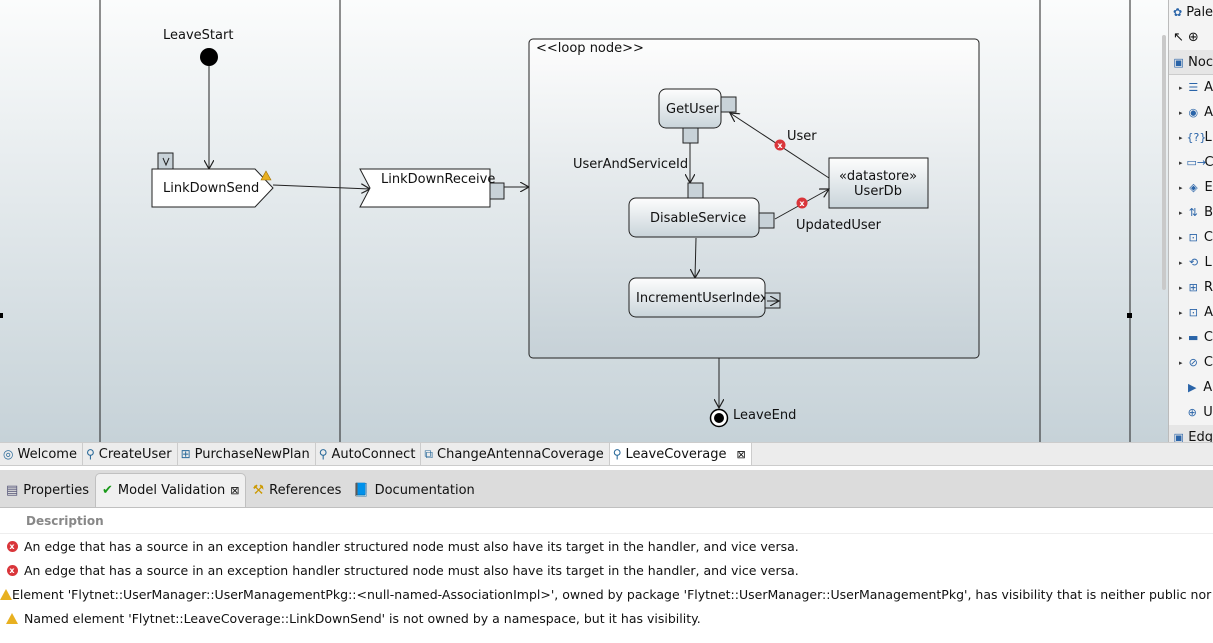 The image size is (1213, 643). What do you see at coordinates (606, 521) in the screenshot?
I see `description-column-header: Description` at bounding box center [606, 521].